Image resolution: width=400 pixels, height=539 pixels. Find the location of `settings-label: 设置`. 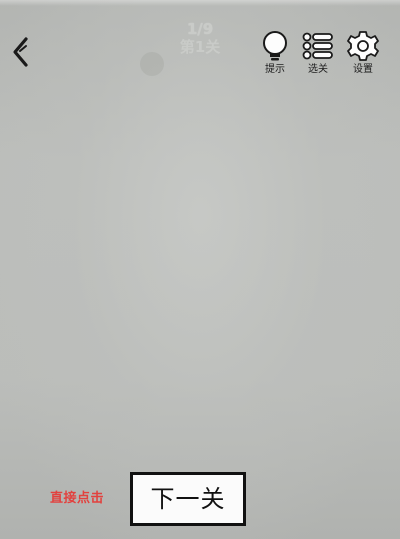

settings-label: 设置 is located at coordinates (363, 69).